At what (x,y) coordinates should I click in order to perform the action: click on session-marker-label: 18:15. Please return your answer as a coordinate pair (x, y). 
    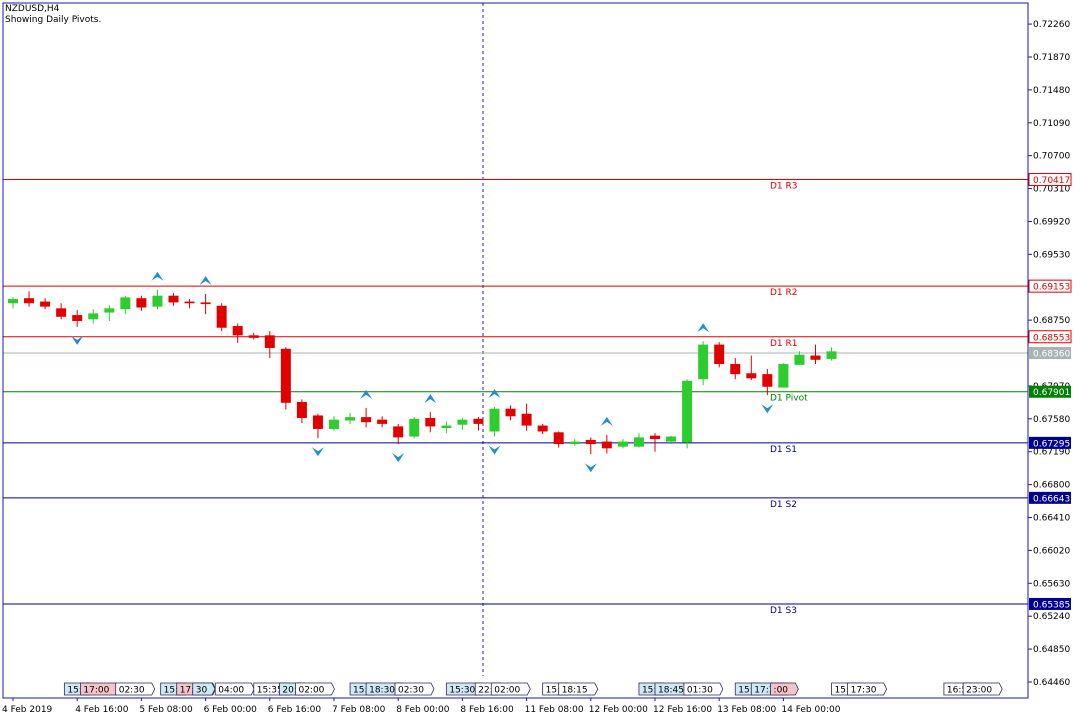
    Looking at the image, I should click on (575, 691).